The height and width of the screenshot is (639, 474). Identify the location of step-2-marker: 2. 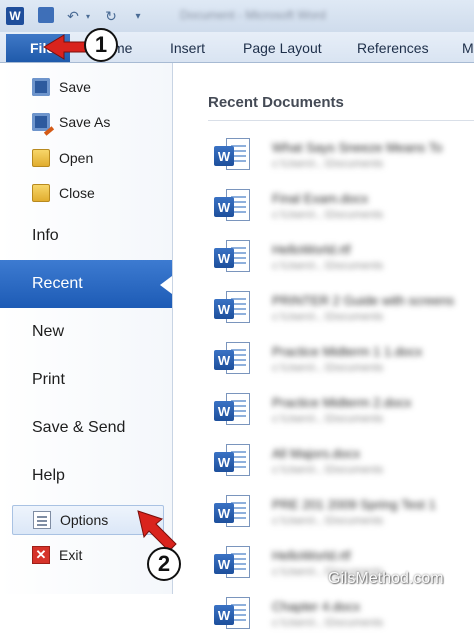
(164, 564).